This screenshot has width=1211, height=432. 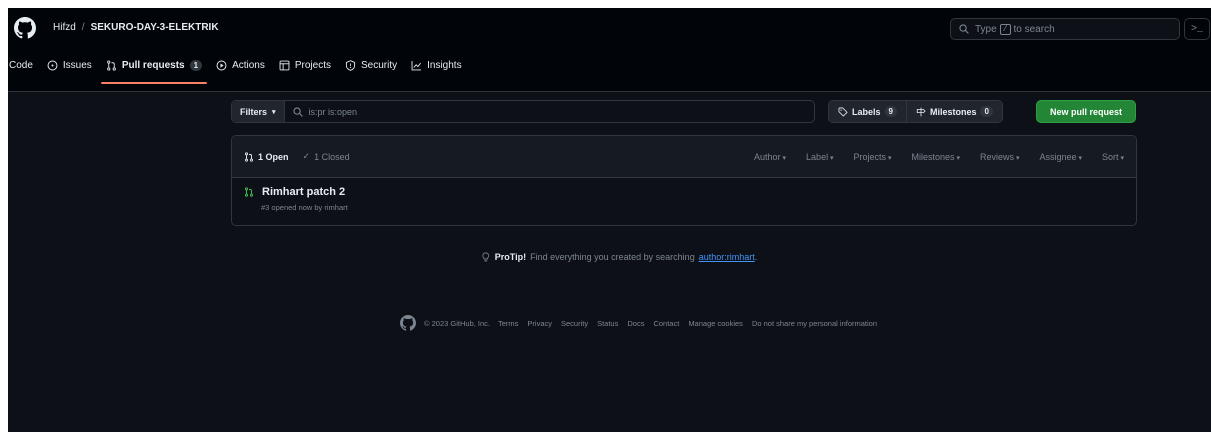 I want to click on assignee-filter-menu: Assignee, so click(x=1061, y=157).